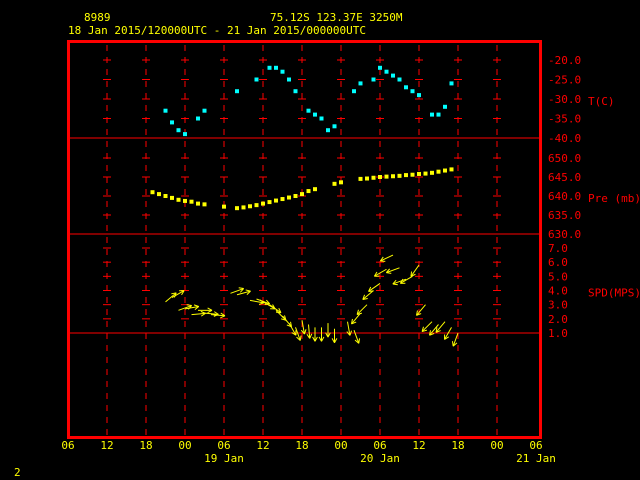  Describe the element at coordinates (558, 333) in the screenshot. I see `y-tick-label: 1.0` at that location.